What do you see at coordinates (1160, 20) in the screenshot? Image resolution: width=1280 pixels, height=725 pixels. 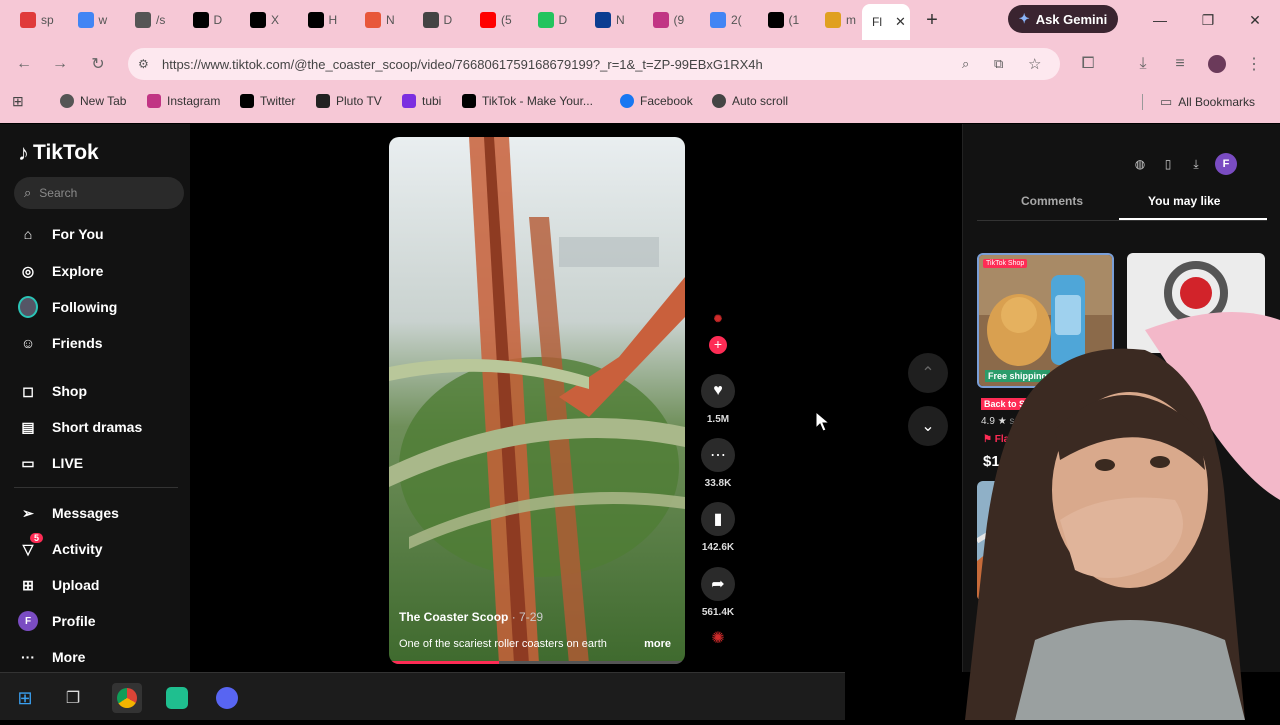 I see `minimize-icon: —` at bounding box center [1160, 20].